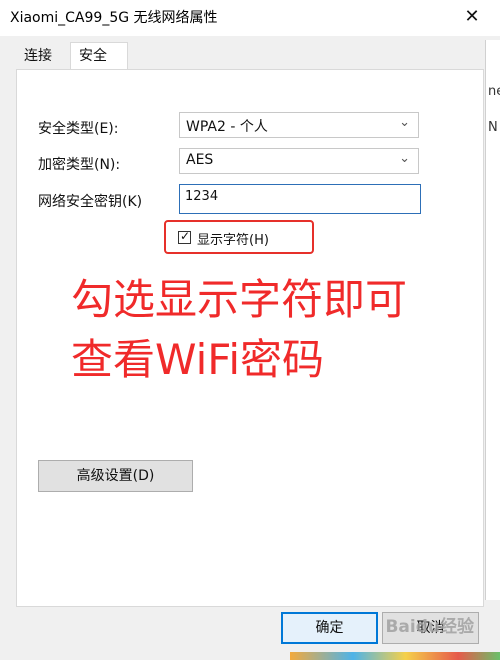 The image size is (500, 660). What do you see at coordinates (227, 127) in the screenshot?
I see `security-type-value: WPA2 - 个人` at bounding box center [227, 127].